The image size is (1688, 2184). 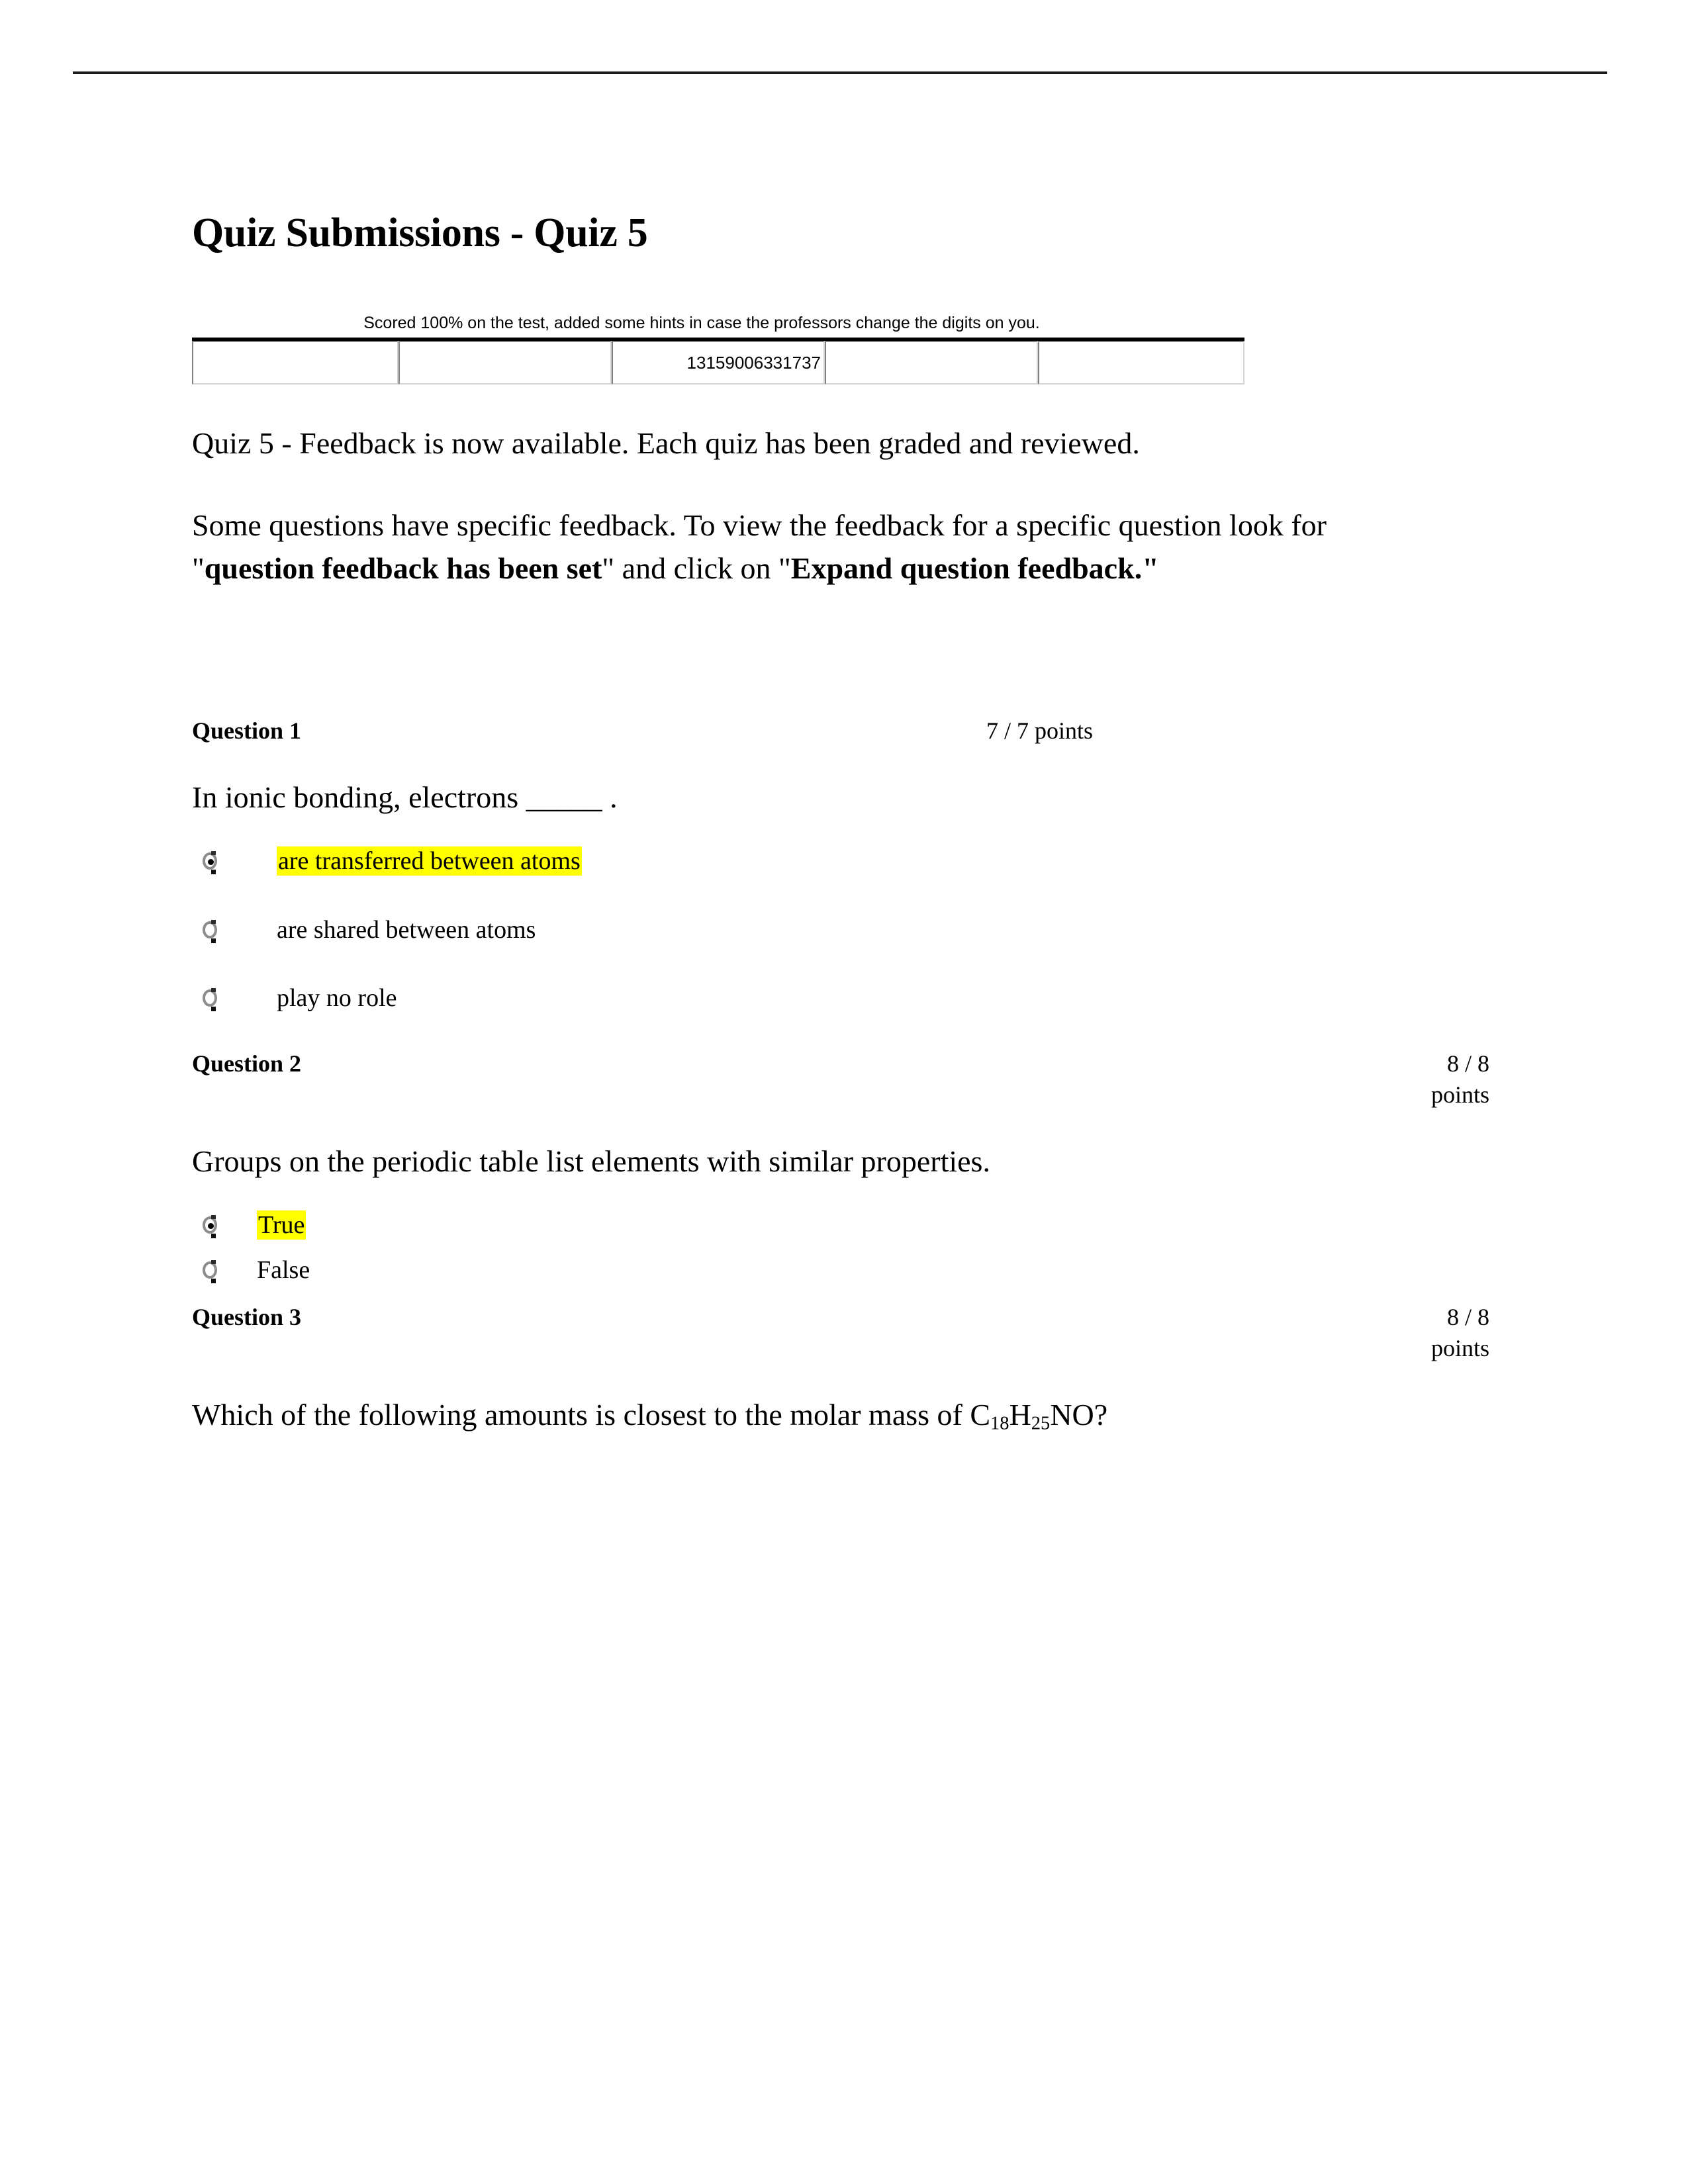 I want to click on option-label: True, so click(x=281, y=1225).